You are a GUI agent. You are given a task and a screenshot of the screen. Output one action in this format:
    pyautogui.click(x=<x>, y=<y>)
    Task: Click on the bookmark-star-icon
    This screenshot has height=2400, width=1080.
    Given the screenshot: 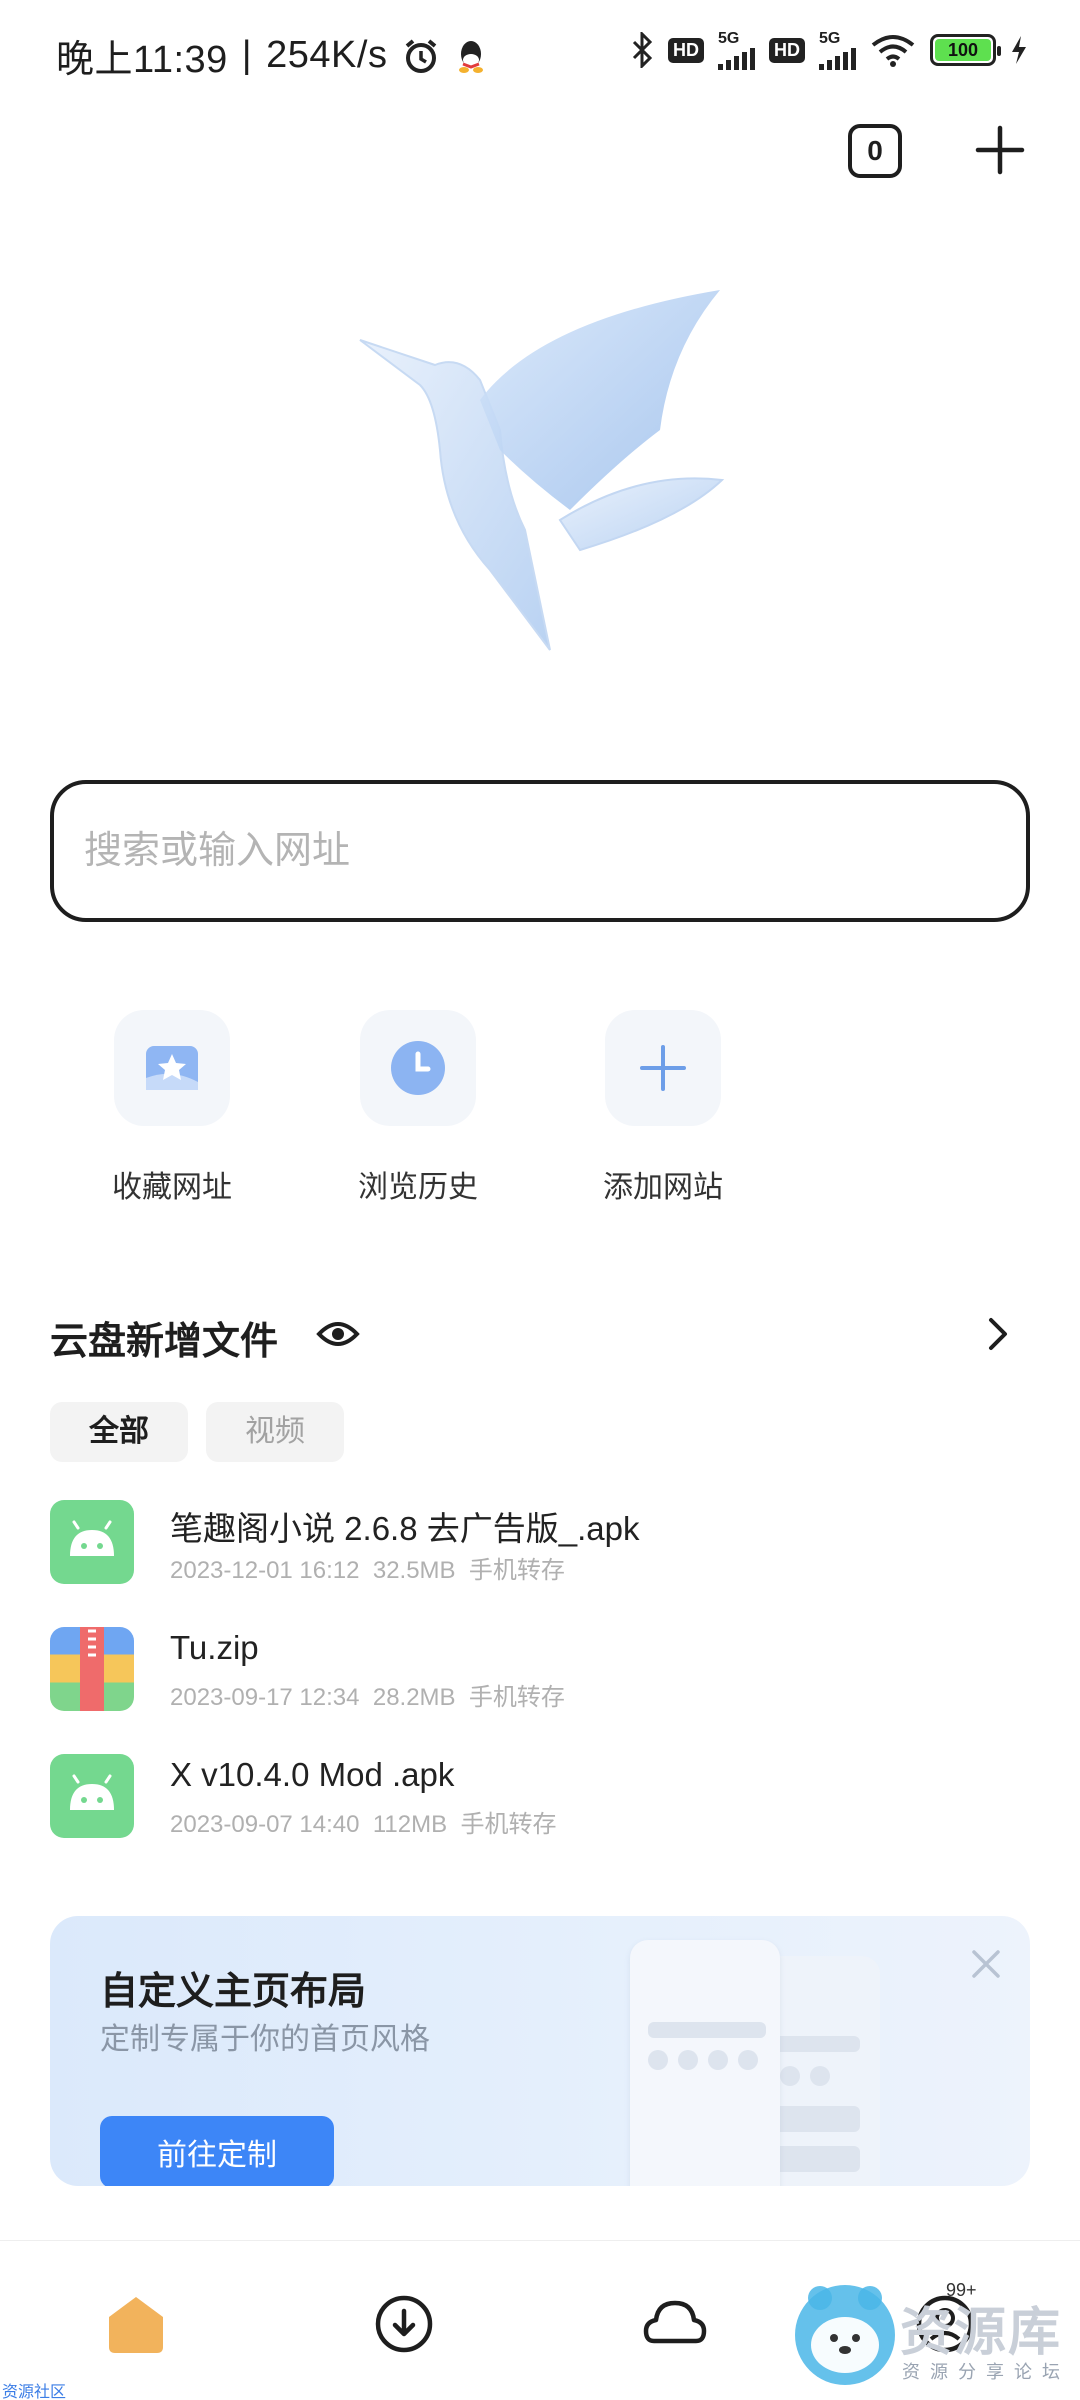 What is the action you would take?
    pyautogui.click(x=172, y=1068)
    